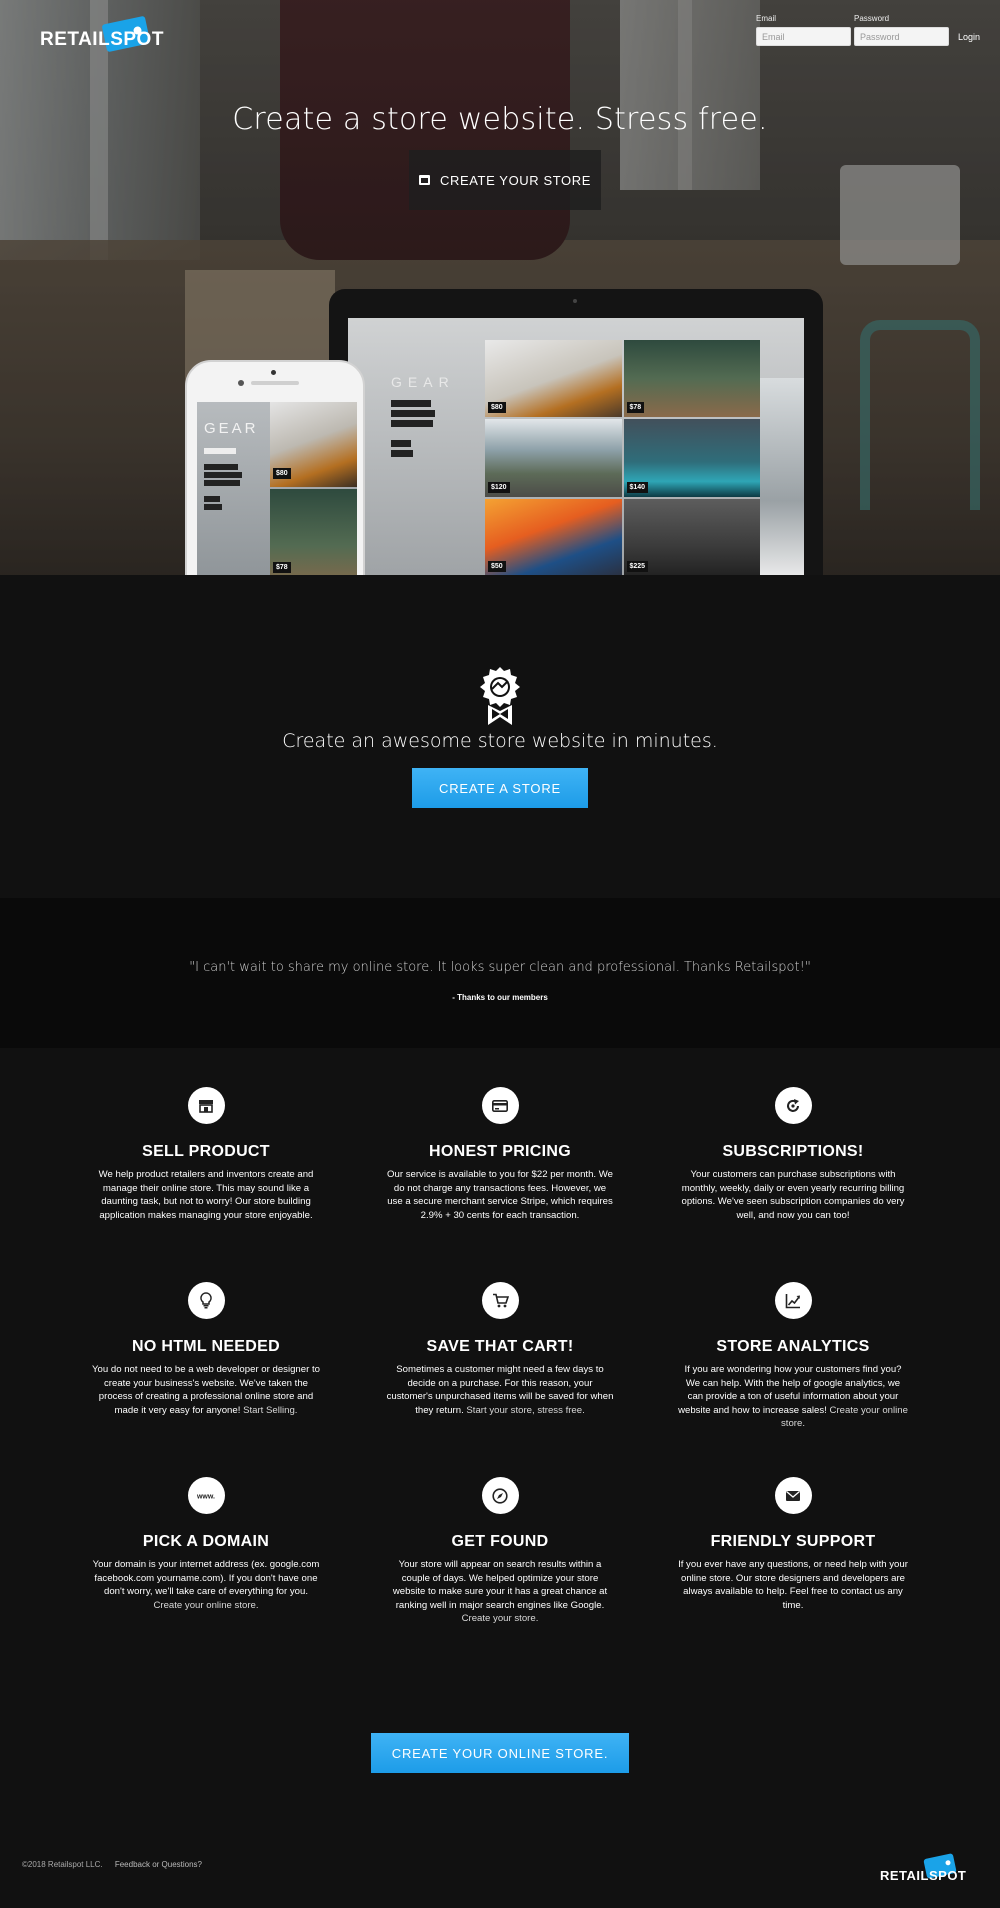 The height and width of the screenshot is (1908, 1000). I want to click on login-form: Email Password Login, so click(868, 30).